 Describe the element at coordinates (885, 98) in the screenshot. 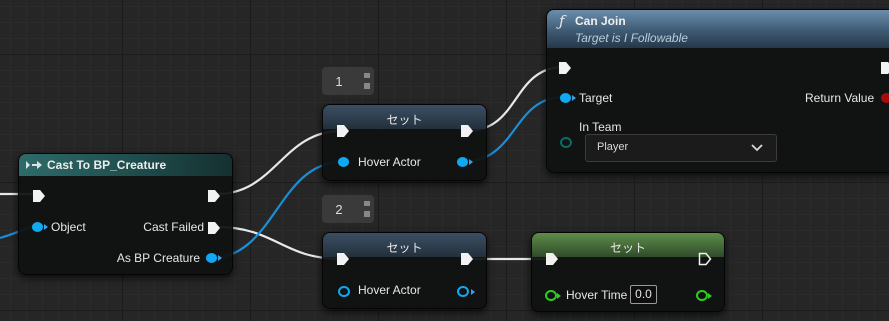

I see `can-join-return-value-pin` at that location.